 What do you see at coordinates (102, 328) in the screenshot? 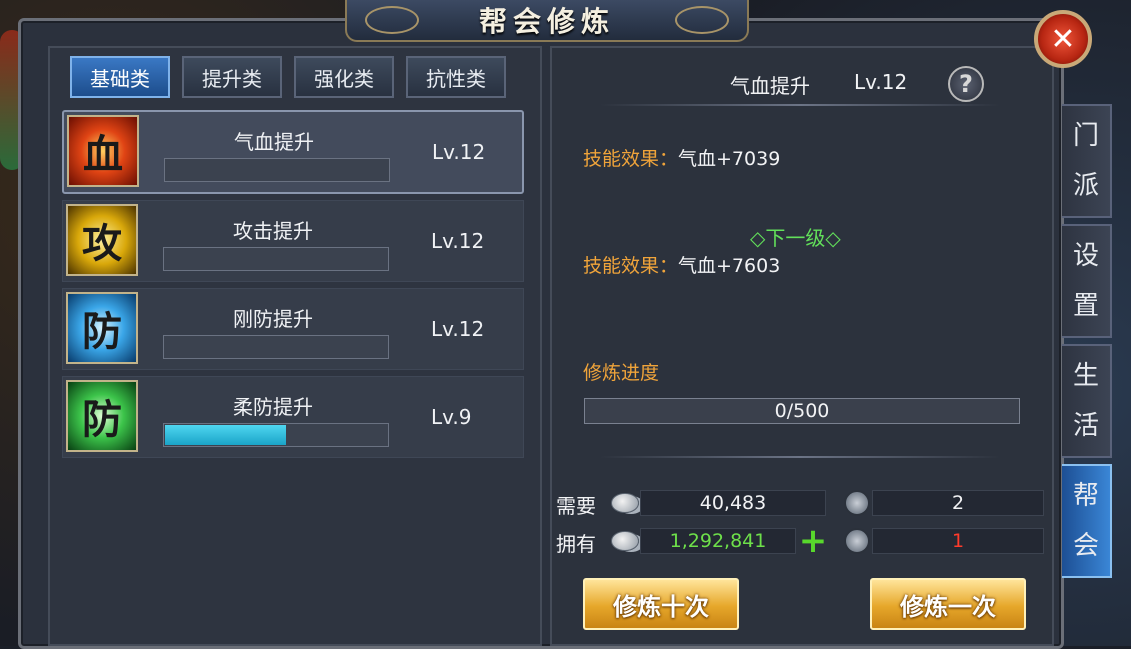
I see `physical-defense-icon: 防` at bounding box center [102, 328].